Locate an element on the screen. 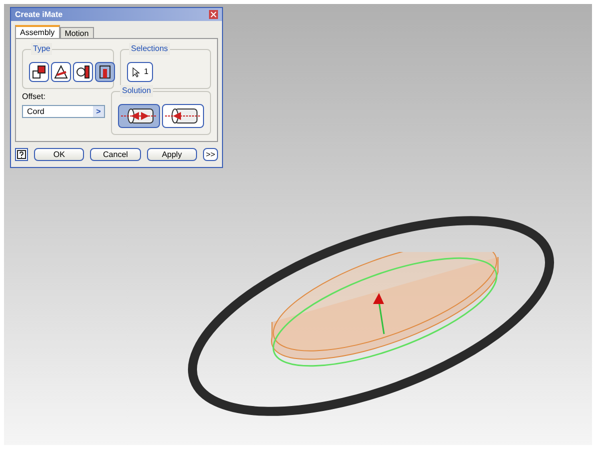  offset-arrow-button: > is located at coordinates (98, 111).